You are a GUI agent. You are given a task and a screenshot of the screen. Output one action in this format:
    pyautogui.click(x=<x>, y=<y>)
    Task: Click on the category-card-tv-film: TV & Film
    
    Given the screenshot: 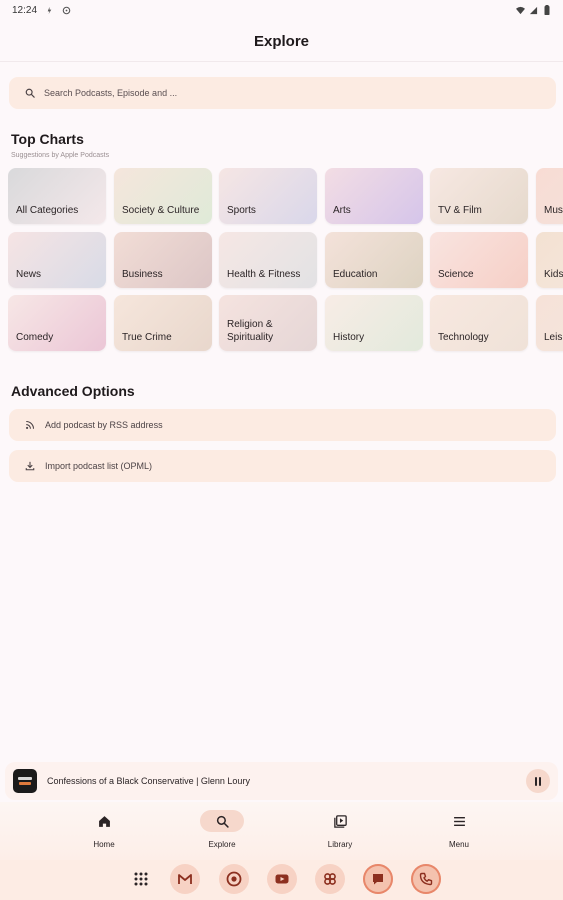 What is the action you would take?
    pyautogui.click(x=479, y=196)
    